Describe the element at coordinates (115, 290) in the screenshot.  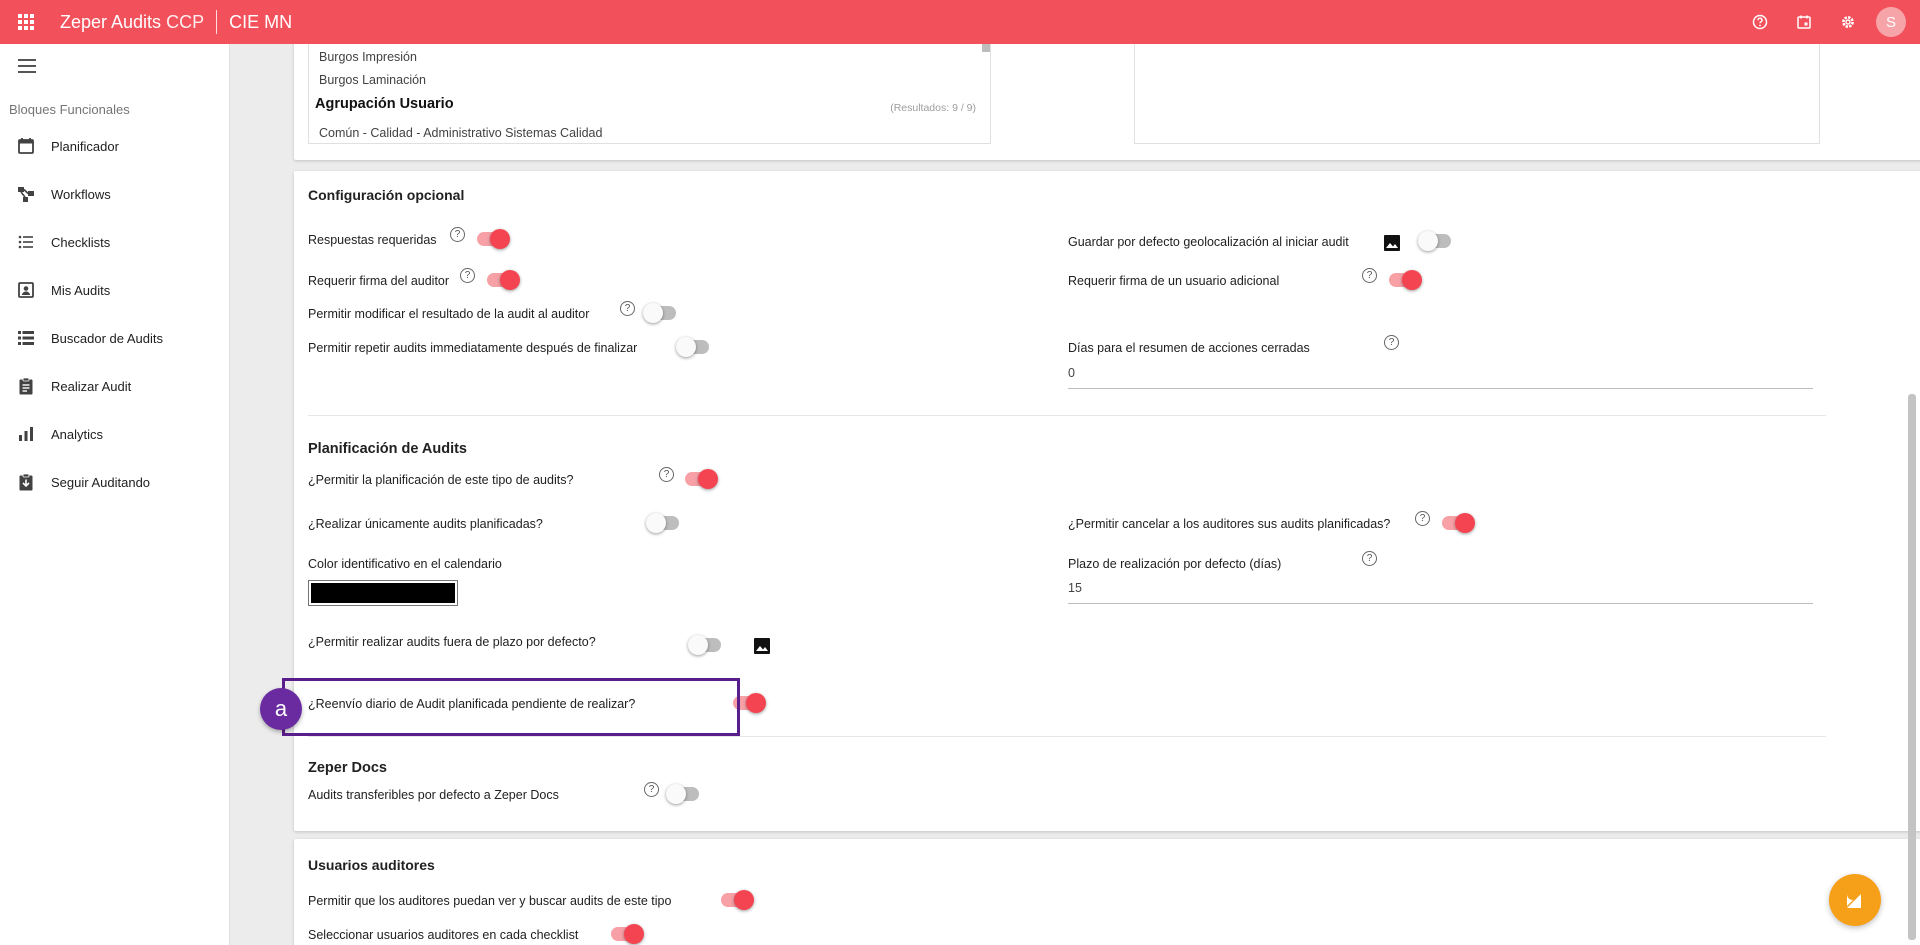
I see `sidebar-item-mis-audits: Mis Audits` at that location.